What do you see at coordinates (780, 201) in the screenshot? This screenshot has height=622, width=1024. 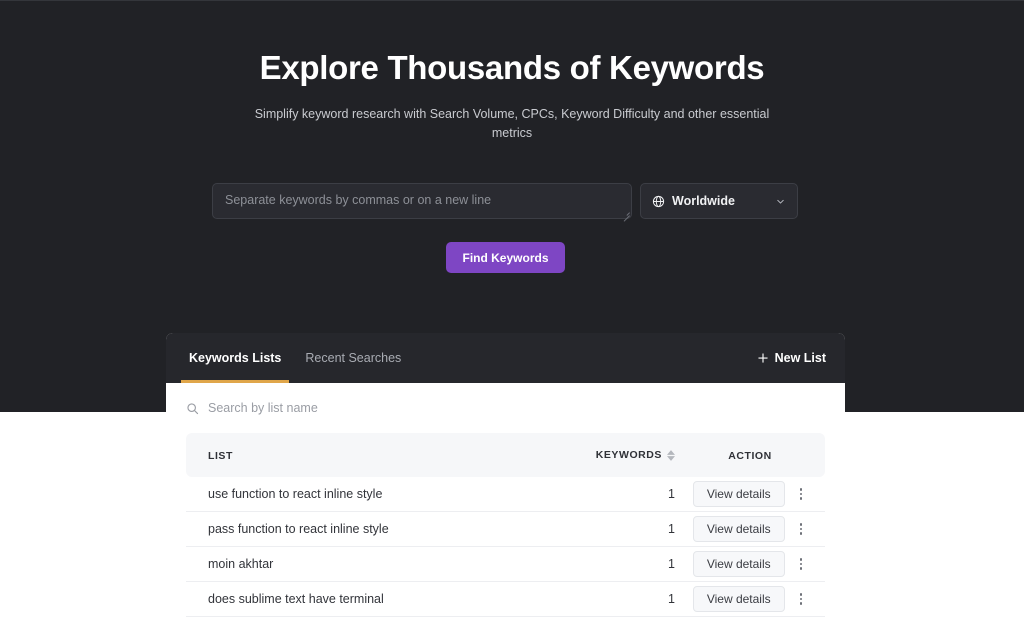 I see `chevron-down-icon` at bounding box center [780, 201].